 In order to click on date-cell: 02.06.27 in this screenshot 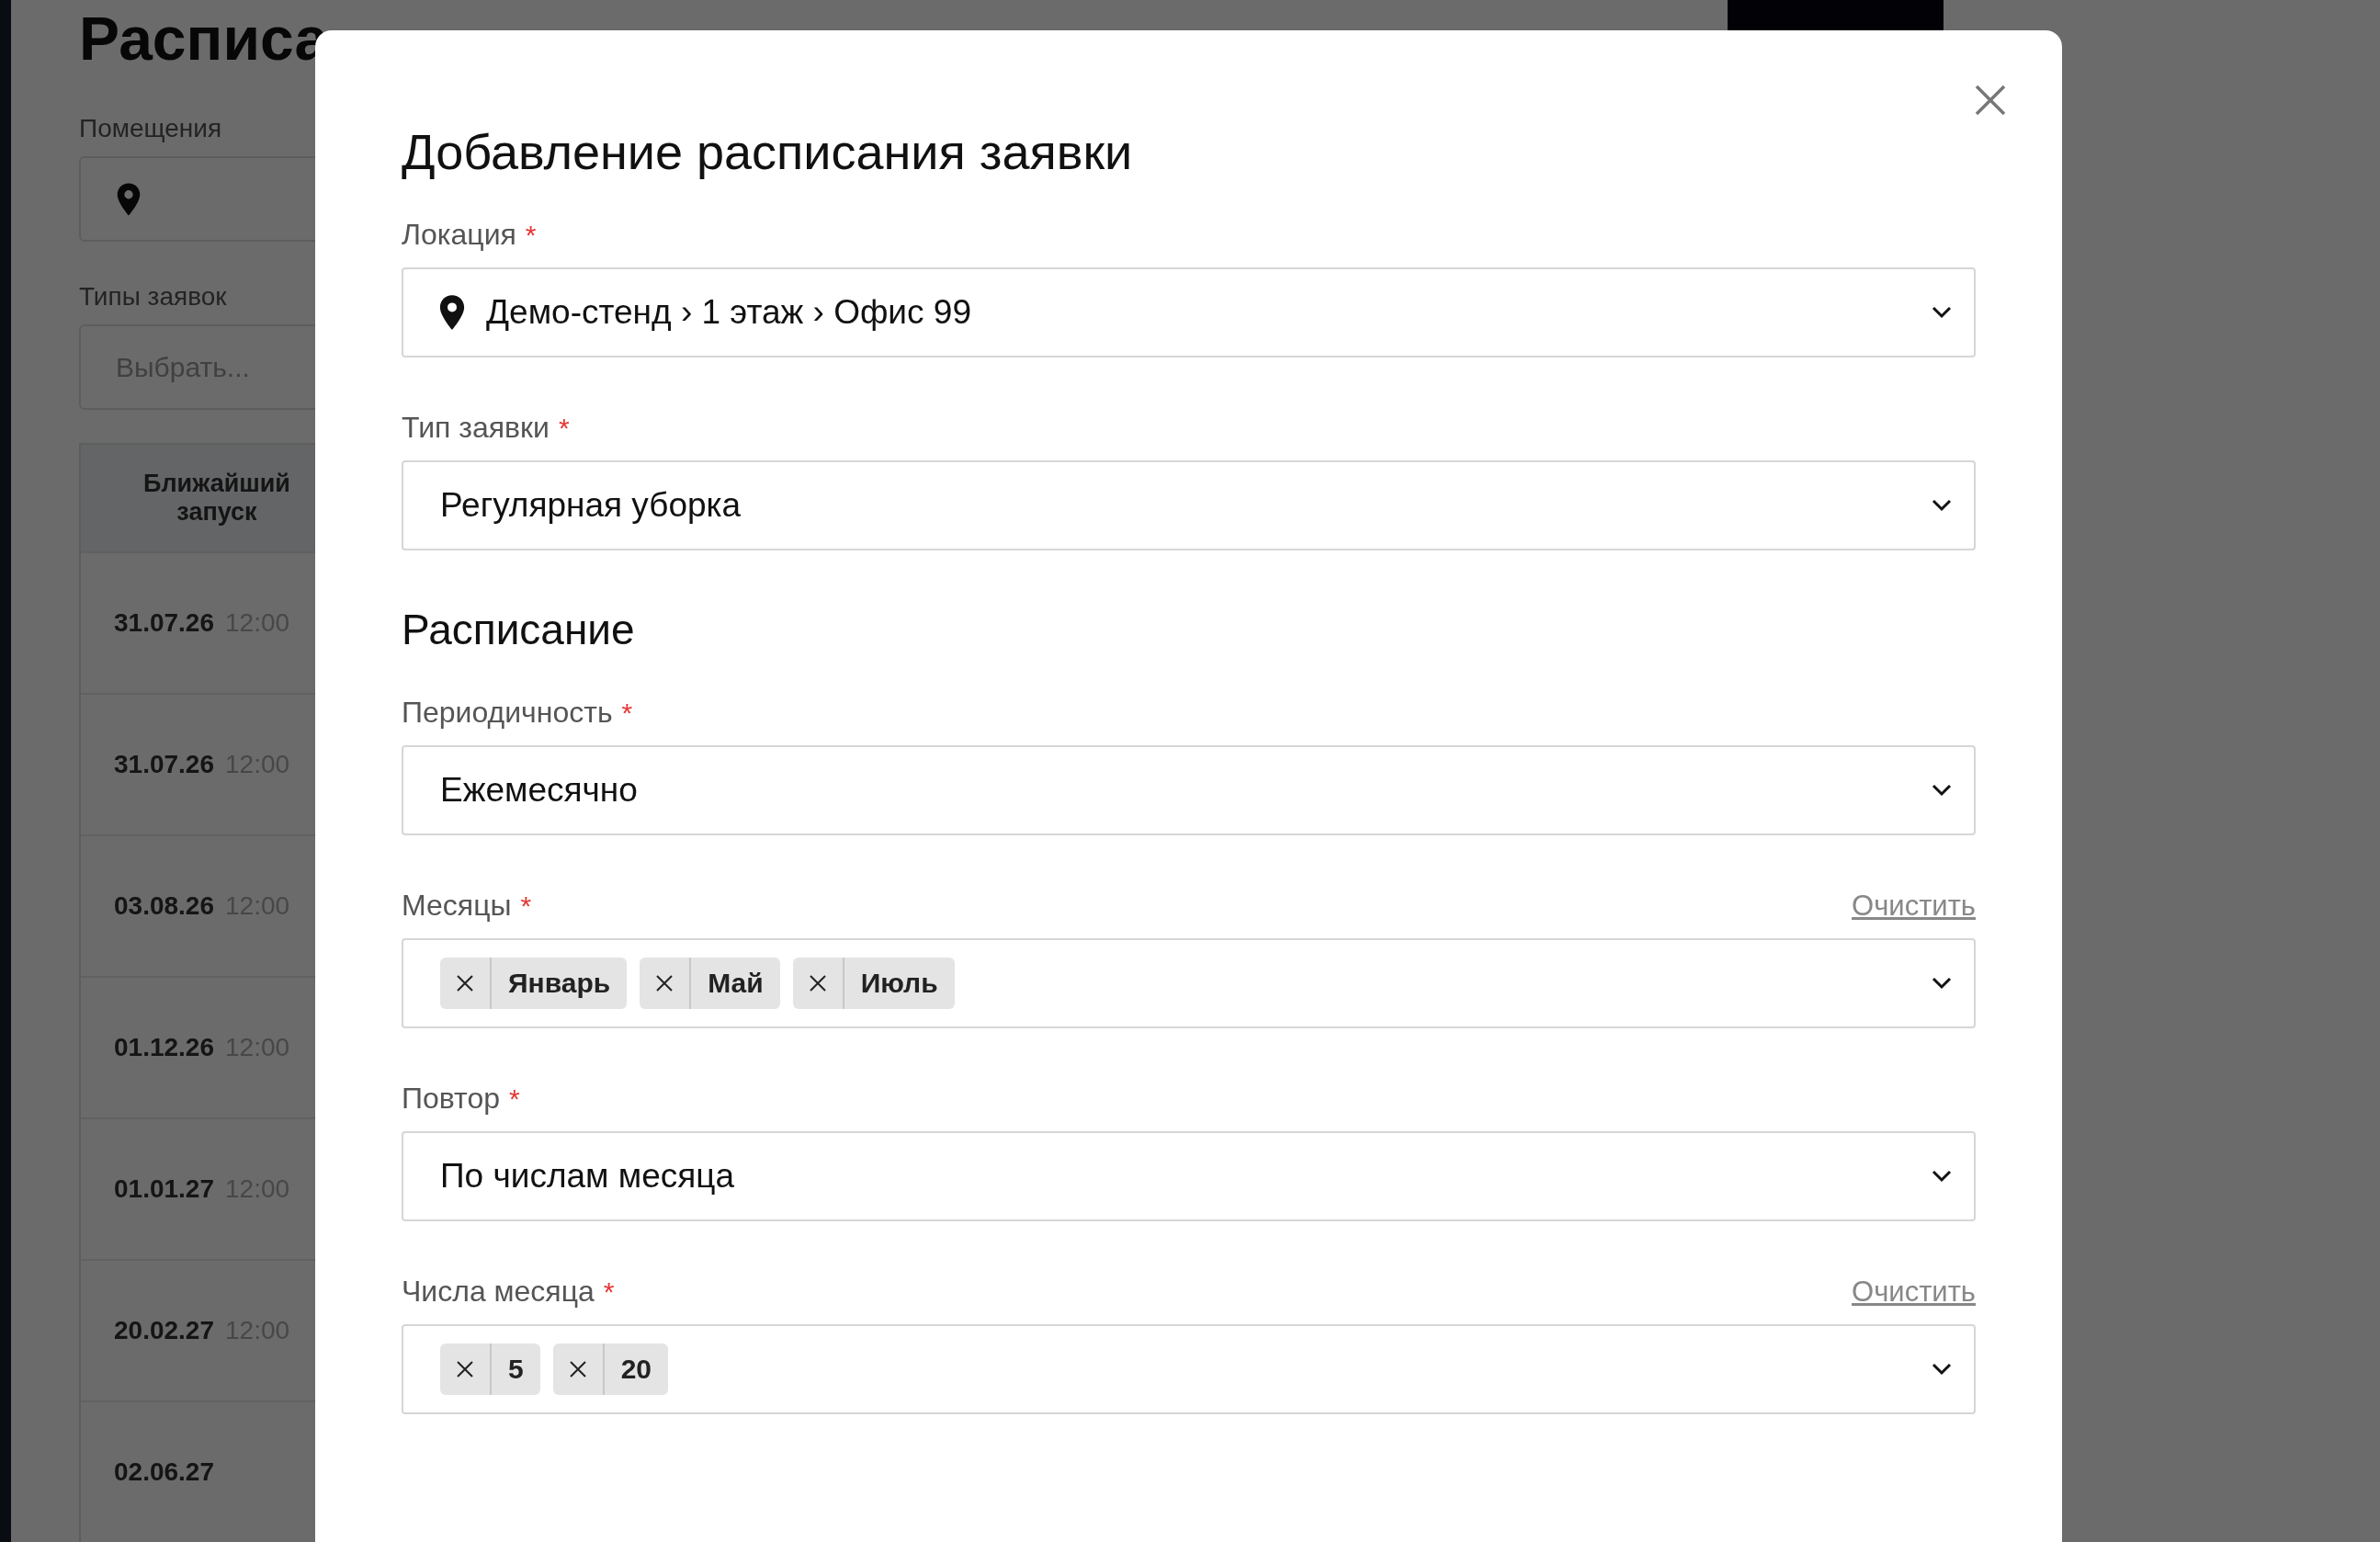, I will do `click(164, 1472)`.